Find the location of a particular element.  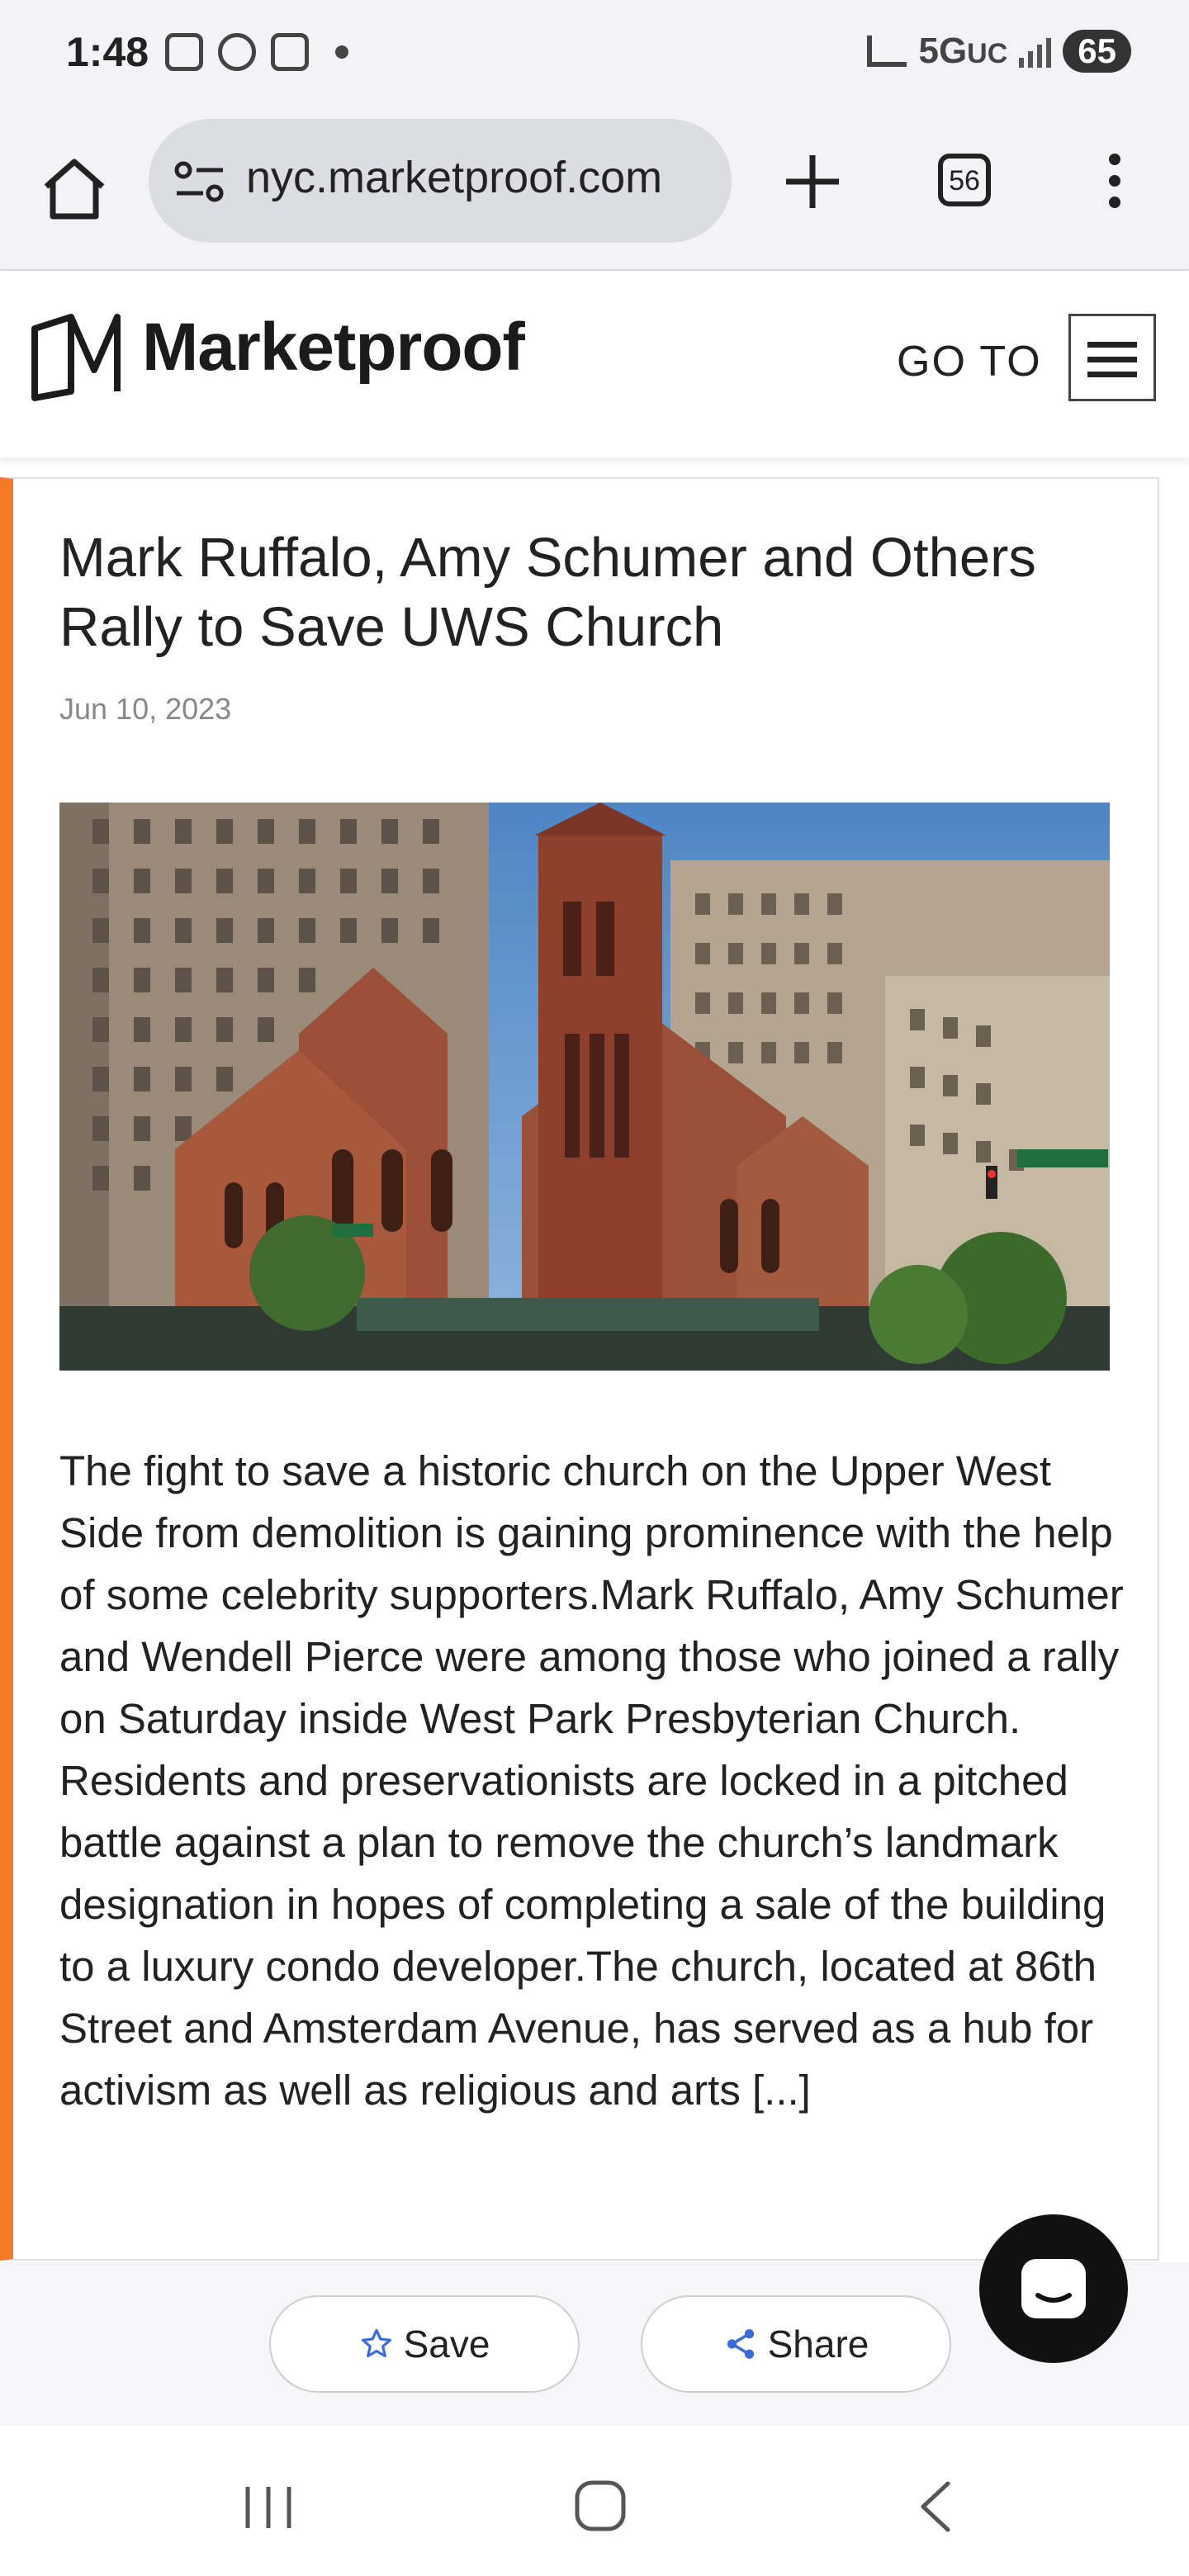

share-button: Share is located at coordinates (796, 2344).